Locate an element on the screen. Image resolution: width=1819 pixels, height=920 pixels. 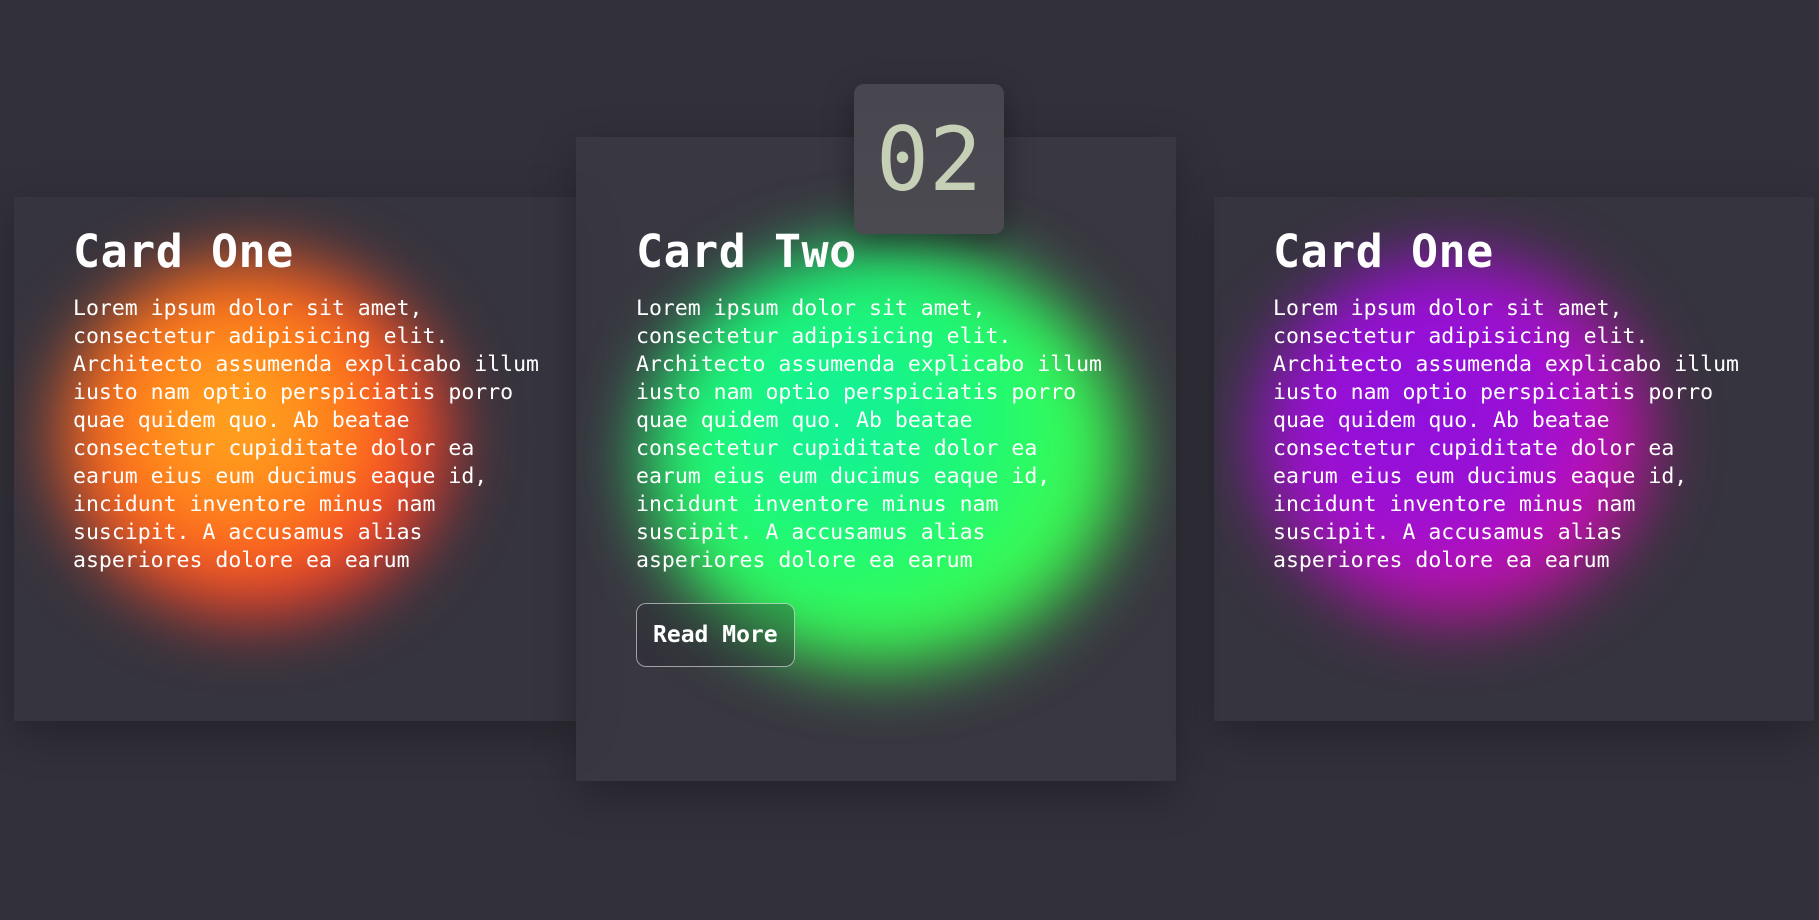
card-title: Card Two is located at coordinates (746, 251).